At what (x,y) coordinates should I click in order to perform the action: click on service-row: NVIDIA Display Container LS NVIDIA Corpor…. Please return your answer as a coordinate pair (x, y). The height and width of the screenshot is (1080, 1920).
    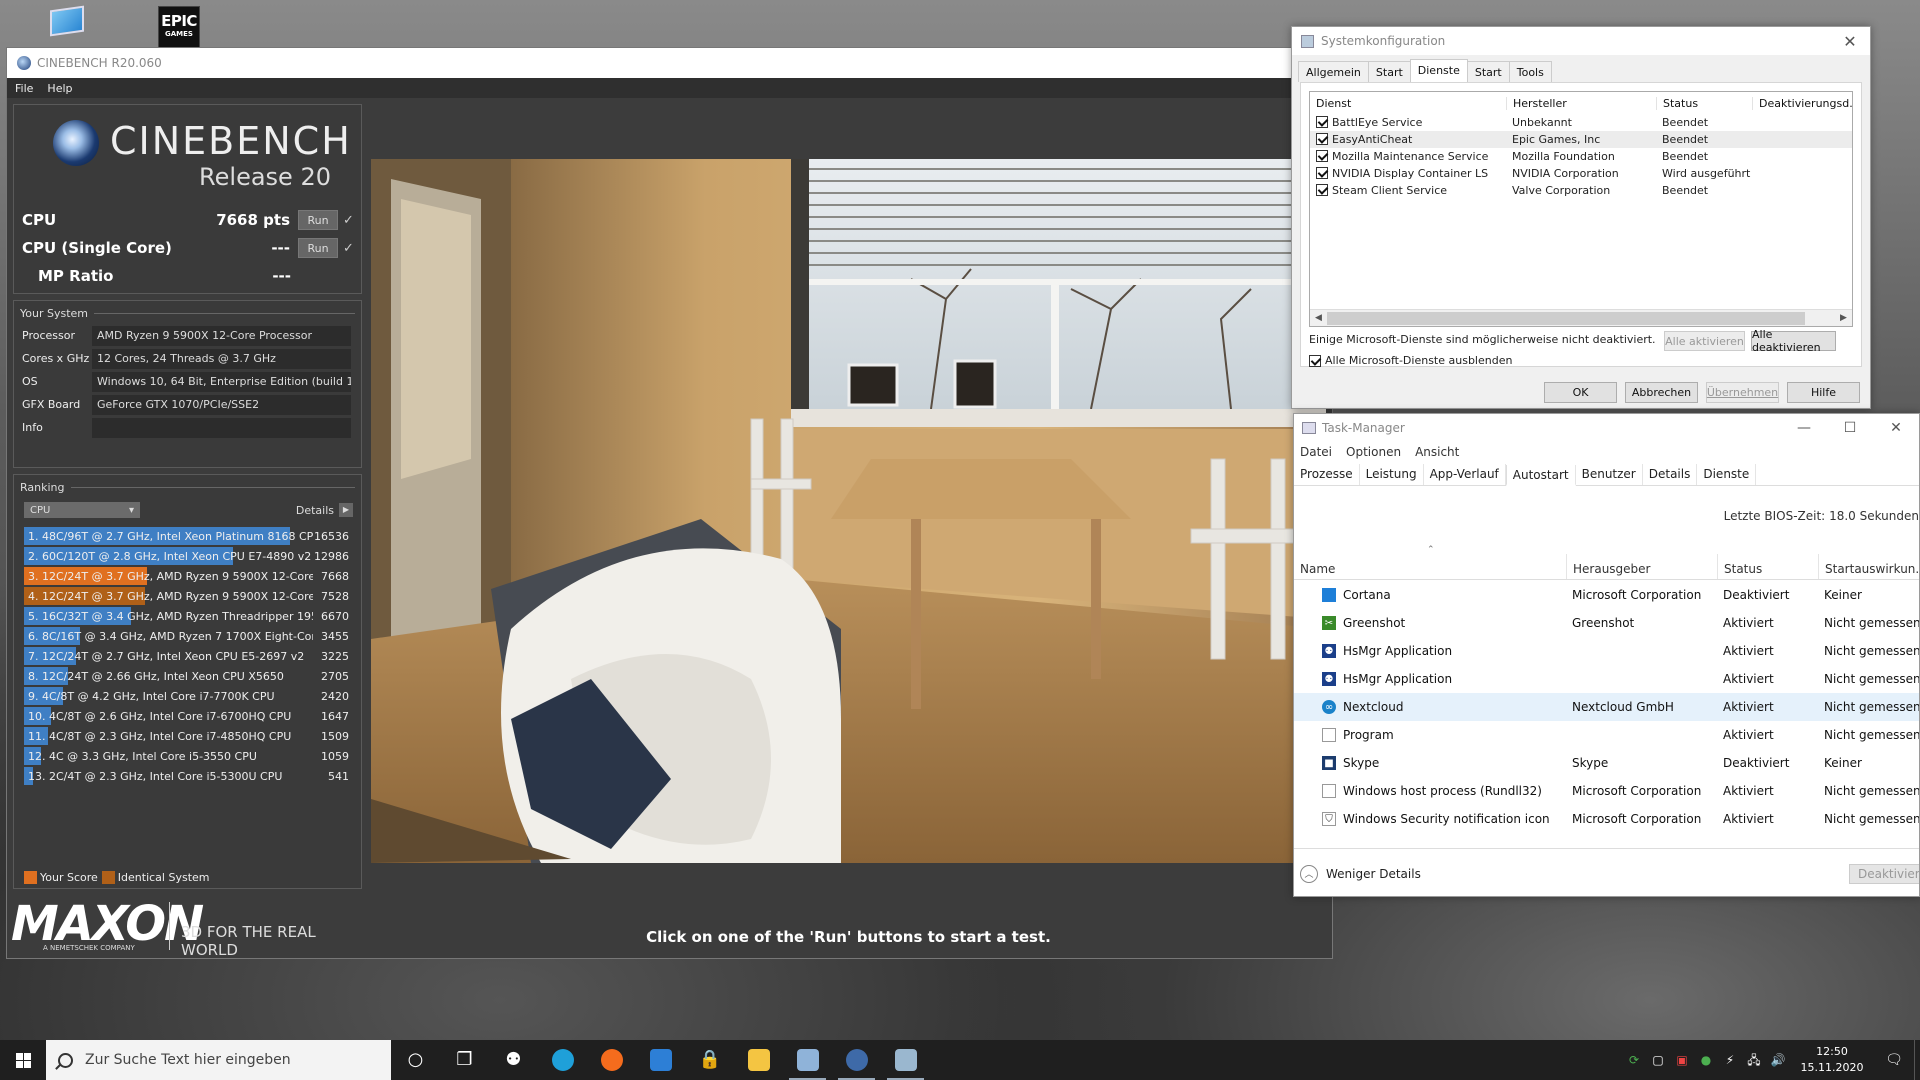
    Looking at the image, I should click on (1581, 173).